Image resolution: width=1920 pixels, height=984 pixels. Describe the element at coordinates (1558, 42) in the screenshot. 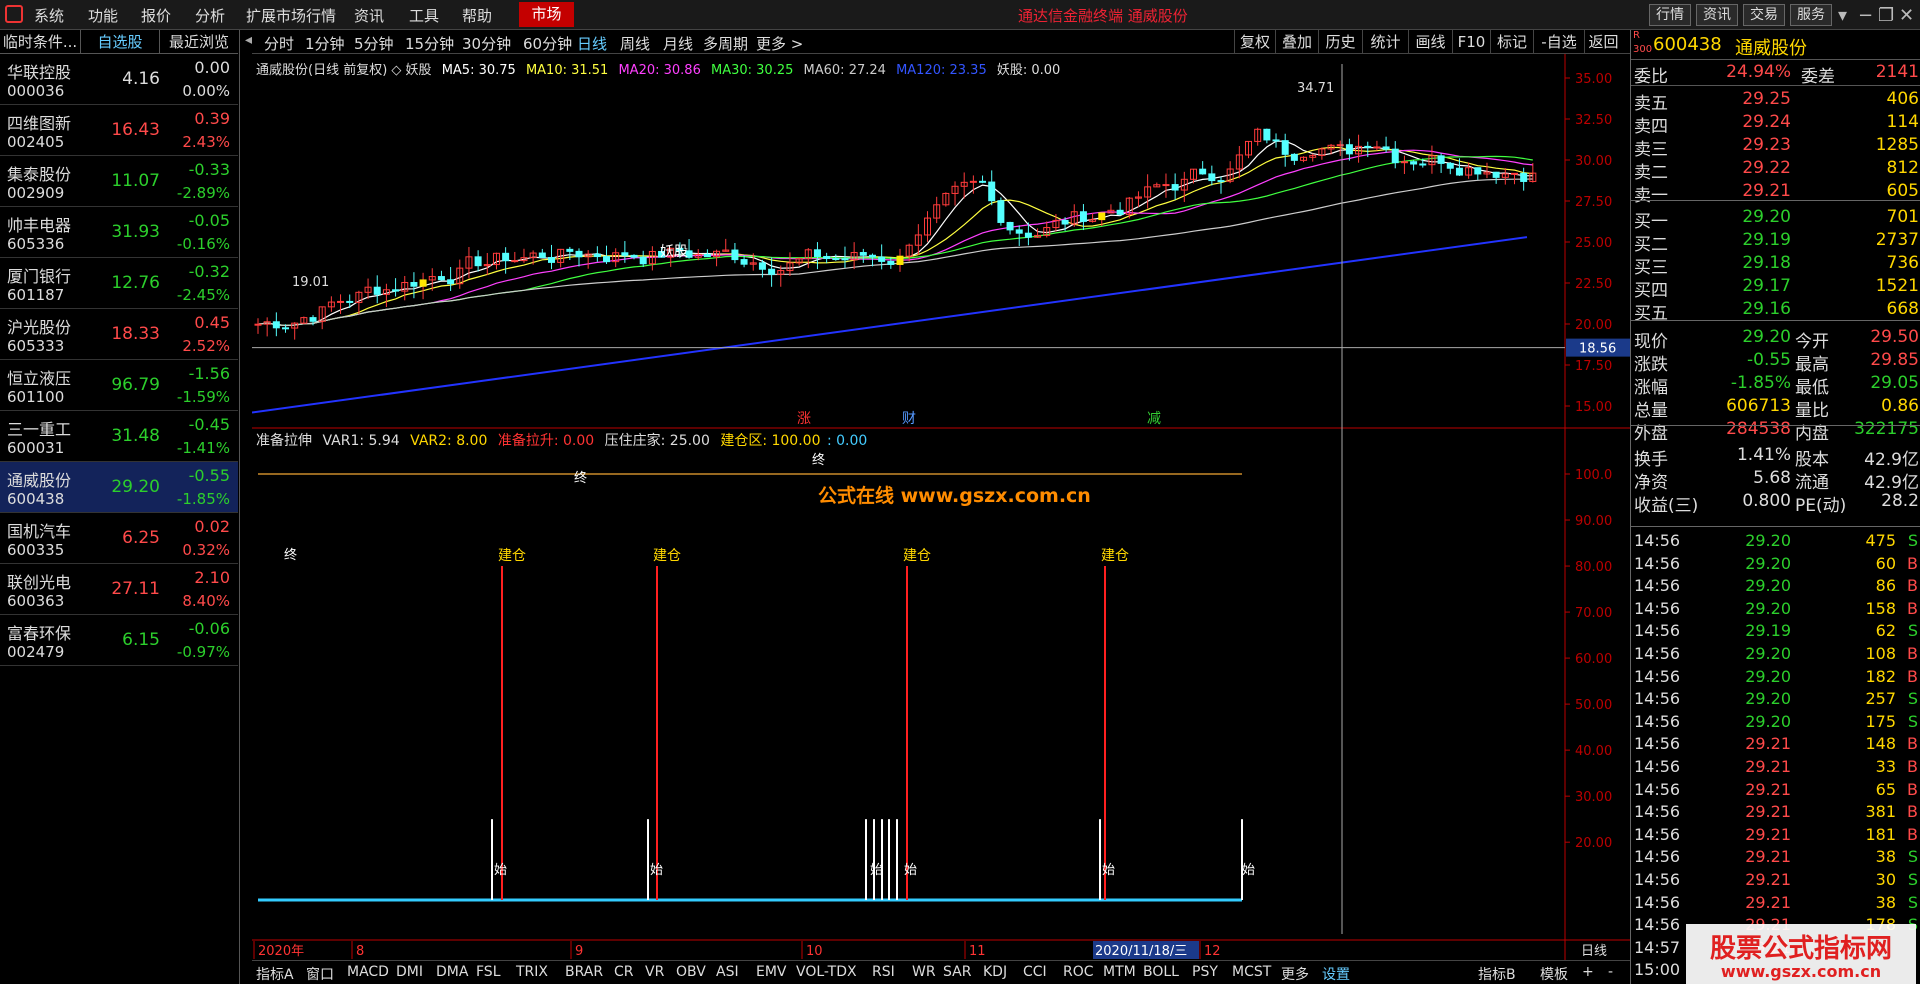

I see `chart-tool-button: -自选` at that location.